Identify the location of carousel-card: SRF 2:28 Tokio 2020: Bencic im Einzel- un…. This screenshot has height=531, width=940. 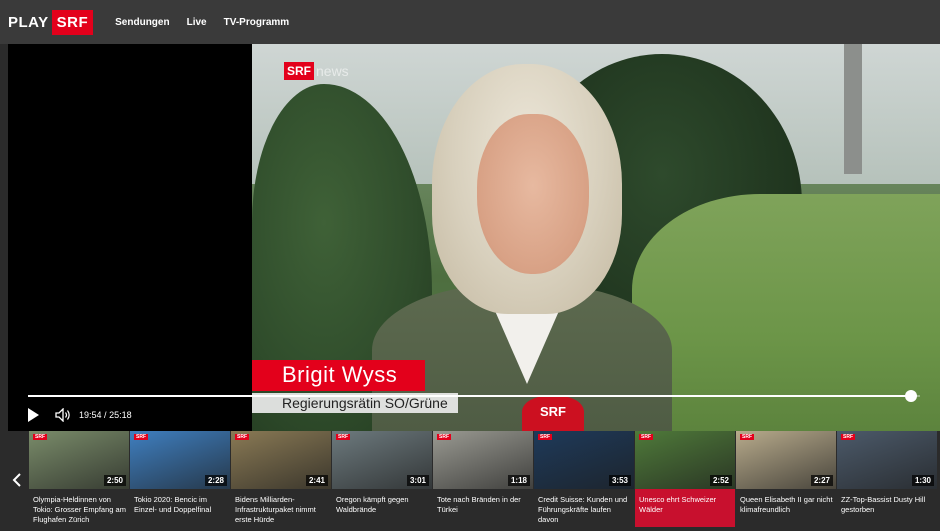
(180, 479).